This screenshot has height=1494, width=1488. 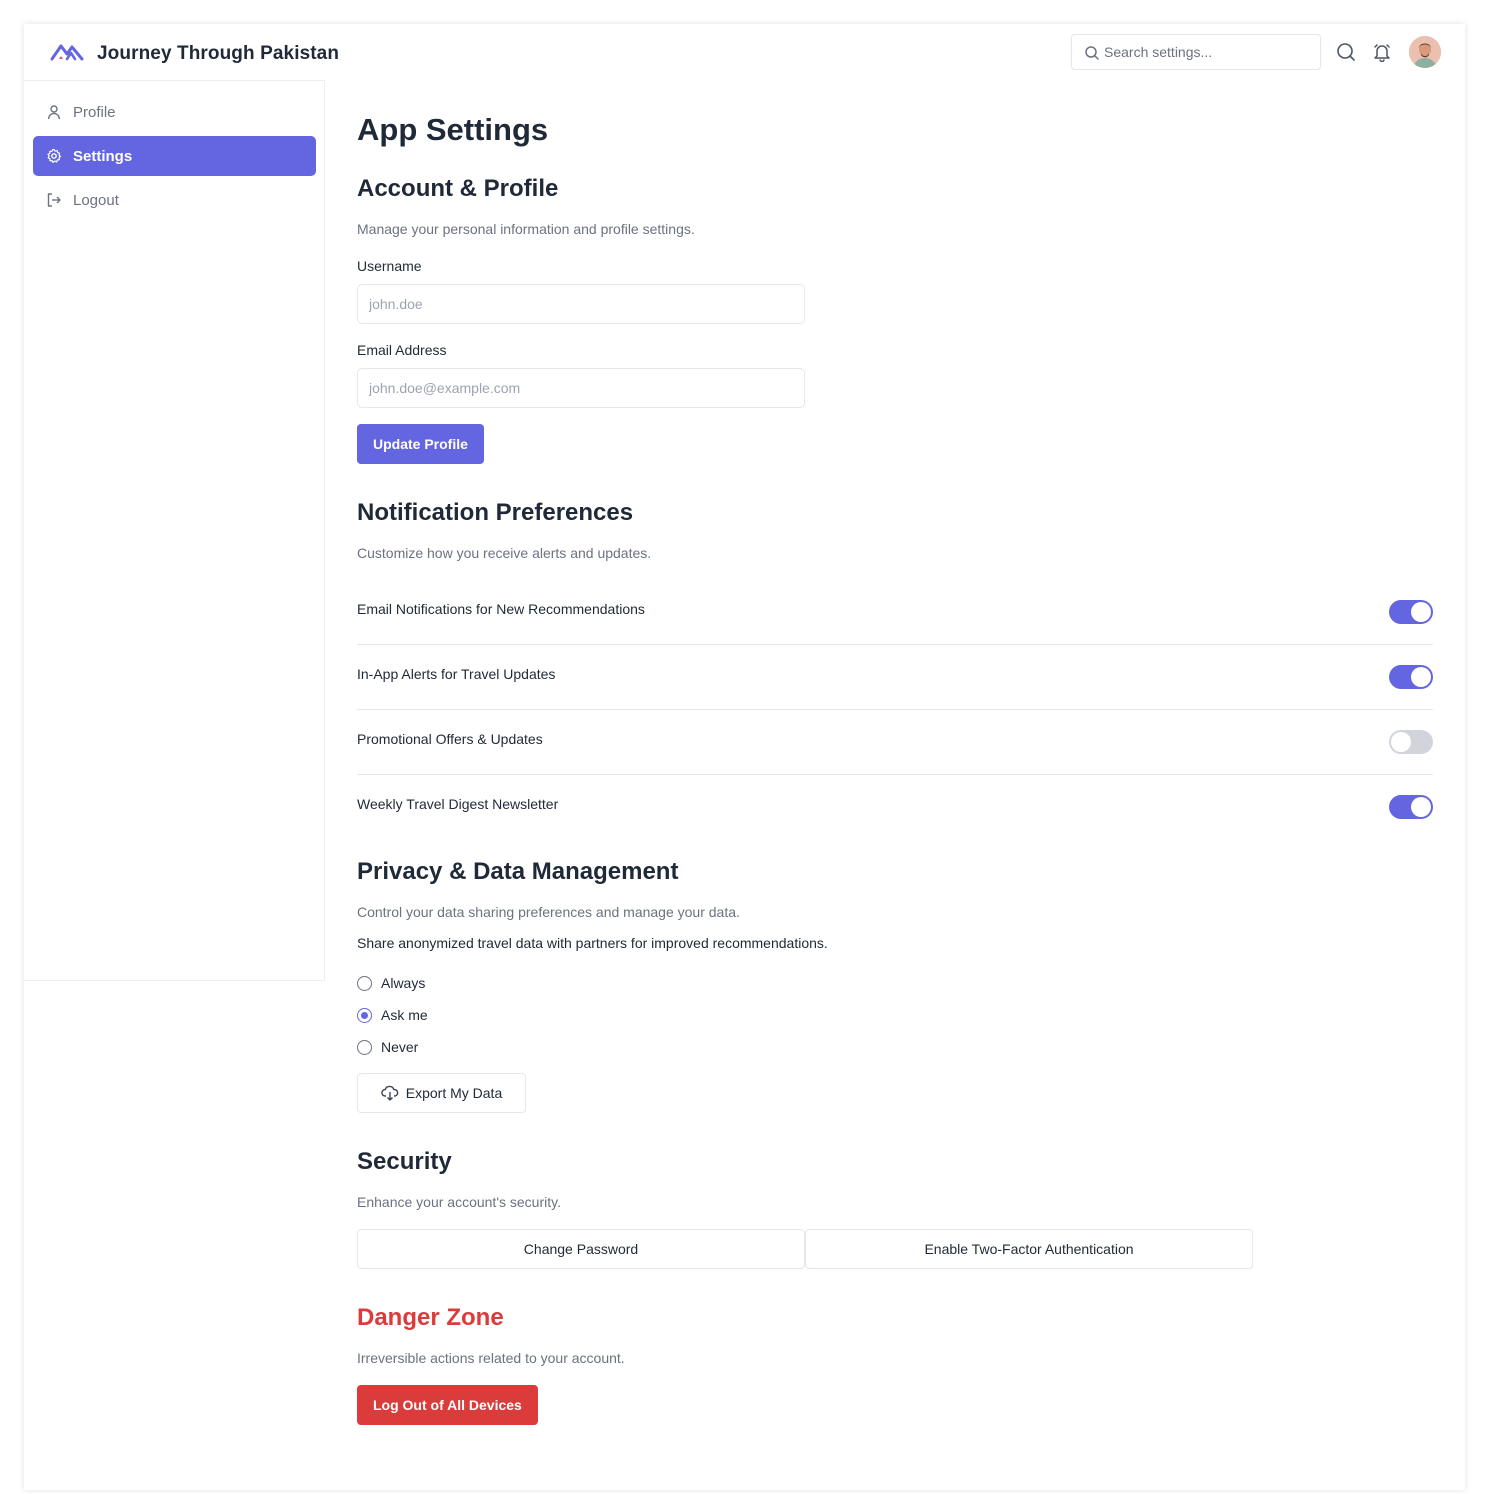 What do you see at coordinates (459, 1202) in the screenshot?
I see `security-section-description: Enhance your account's security.` at bounding box center [459, 1202].